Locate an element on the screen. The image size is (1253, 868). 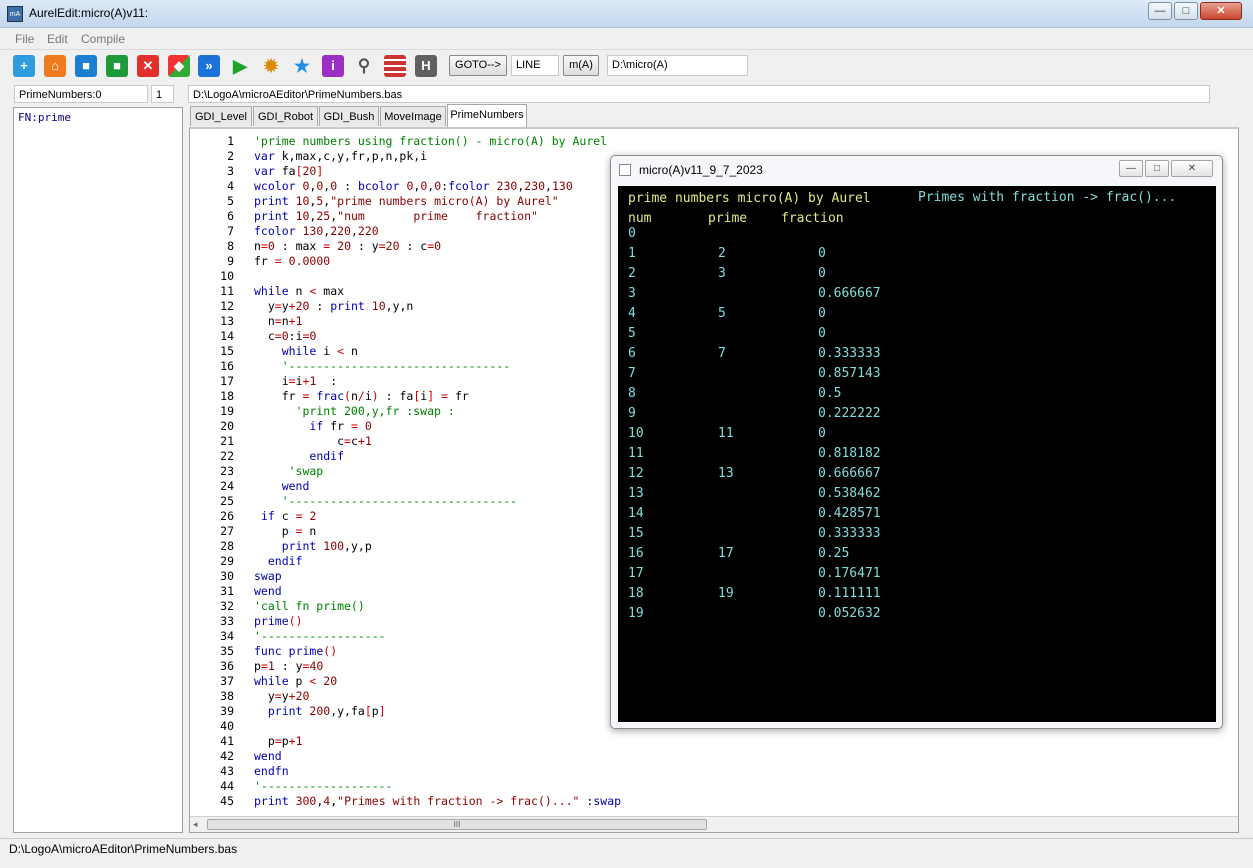
line-number: 22 is located at coordinates (227, 456).